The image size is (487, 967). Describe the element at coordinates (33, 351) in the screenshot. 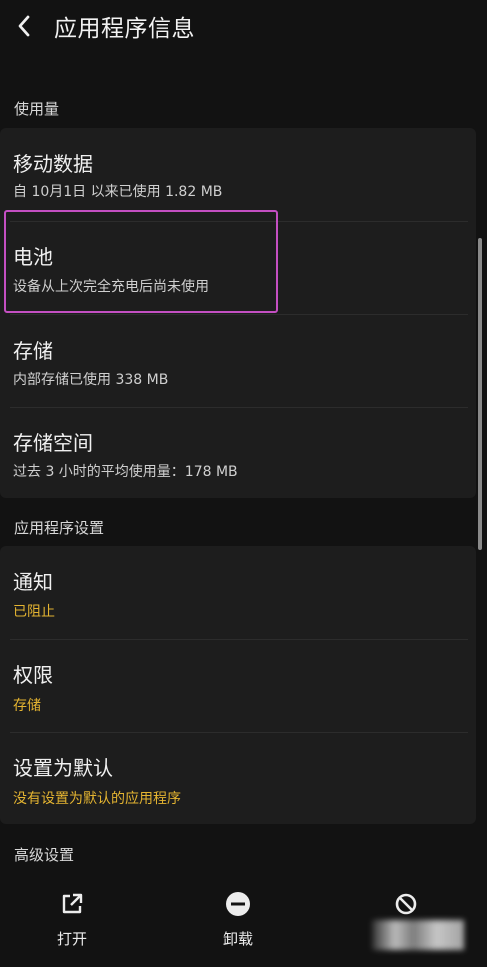

I see `item-title: 存储` at that location.